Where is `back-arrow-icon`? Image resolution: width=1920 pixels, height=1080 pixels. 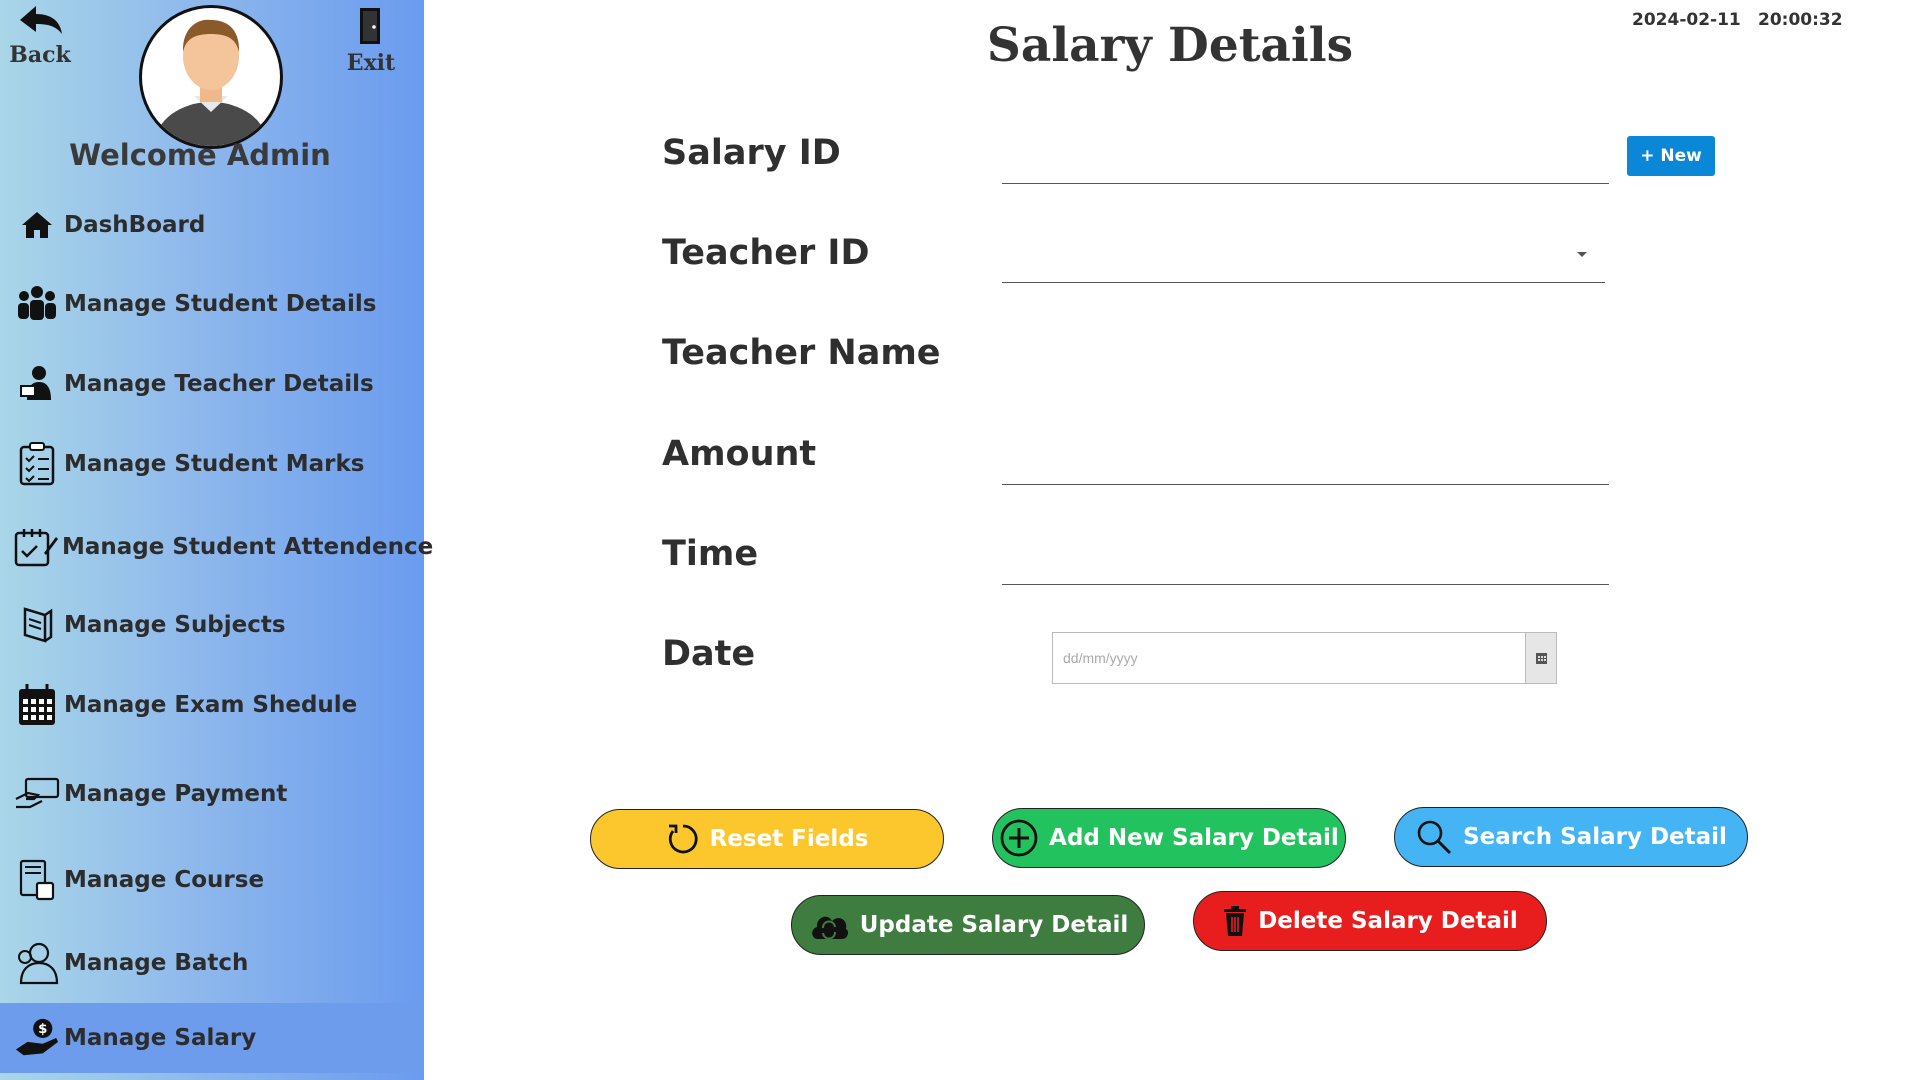 back-arrow-icon is located at coordinates (41, 20).